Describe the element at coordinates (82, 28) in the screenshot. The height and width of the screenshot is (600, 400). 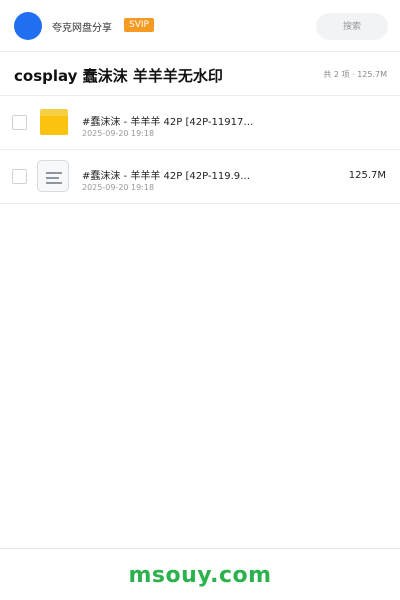
I see `brand-name: 夸克网盘分享` at that location.